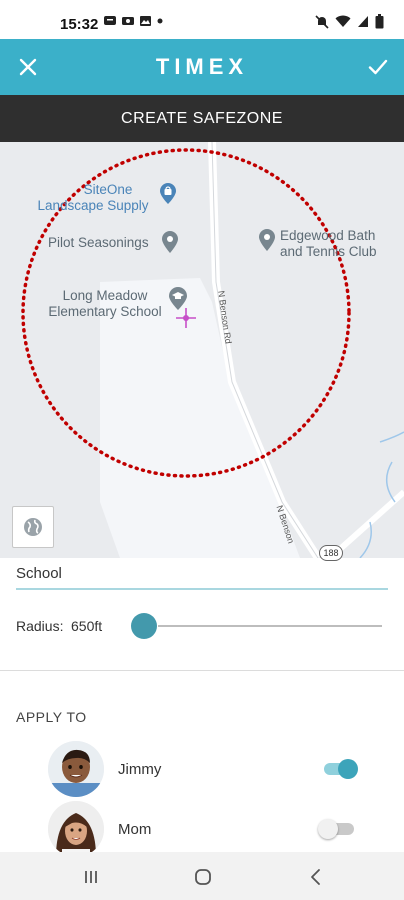  Describe the element at coordinates (168, 194) in the screenshot. I see `shopping-bag-pin-icon` at that location.